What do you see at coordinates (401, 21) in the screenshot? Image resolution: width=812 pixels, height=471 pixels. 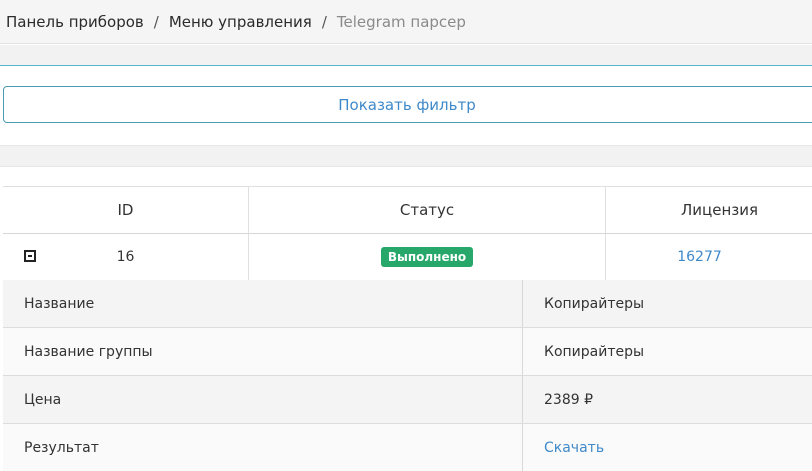 I see `breadcrumb-item-current: Telegram парсер` at bounding box center [401, 21].